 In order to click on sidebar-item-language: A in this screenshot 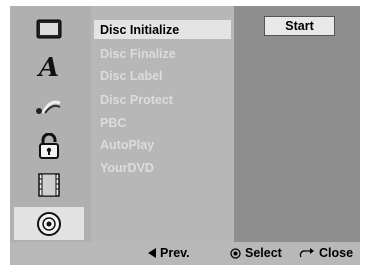, I will do `click(49, 67)`.